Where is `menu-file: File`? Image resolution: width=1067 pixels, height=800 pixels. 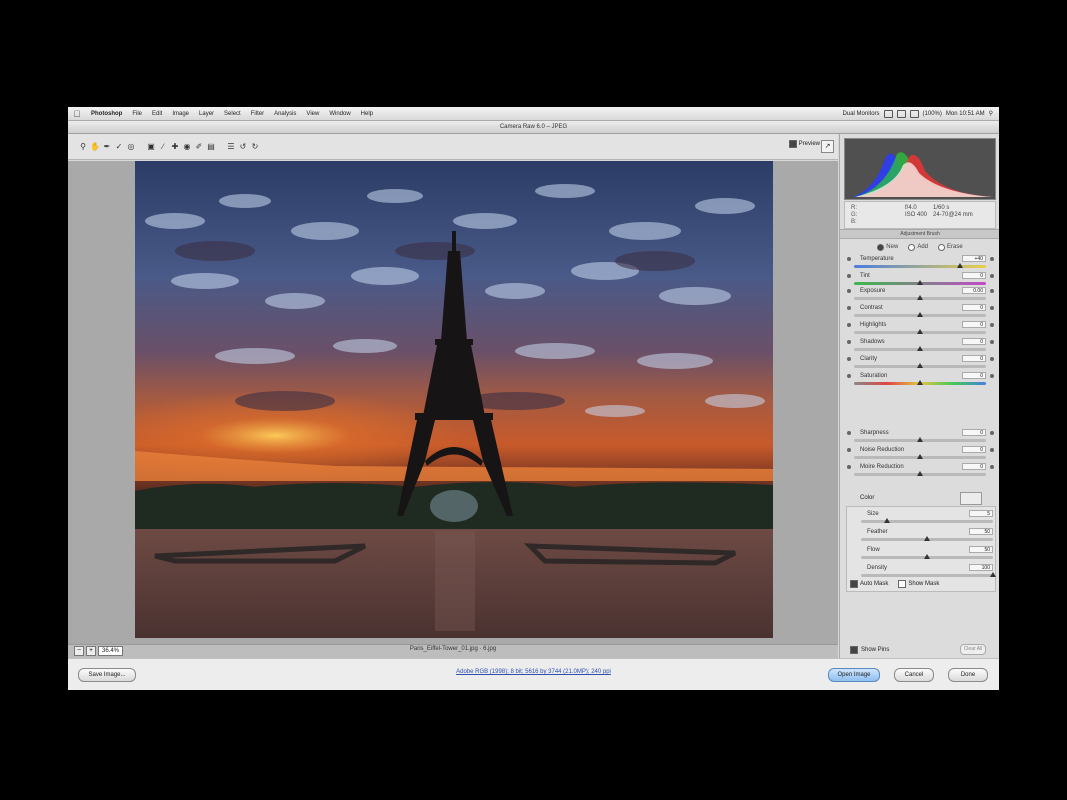 menu-file: File is located at coordinates (137, 114).